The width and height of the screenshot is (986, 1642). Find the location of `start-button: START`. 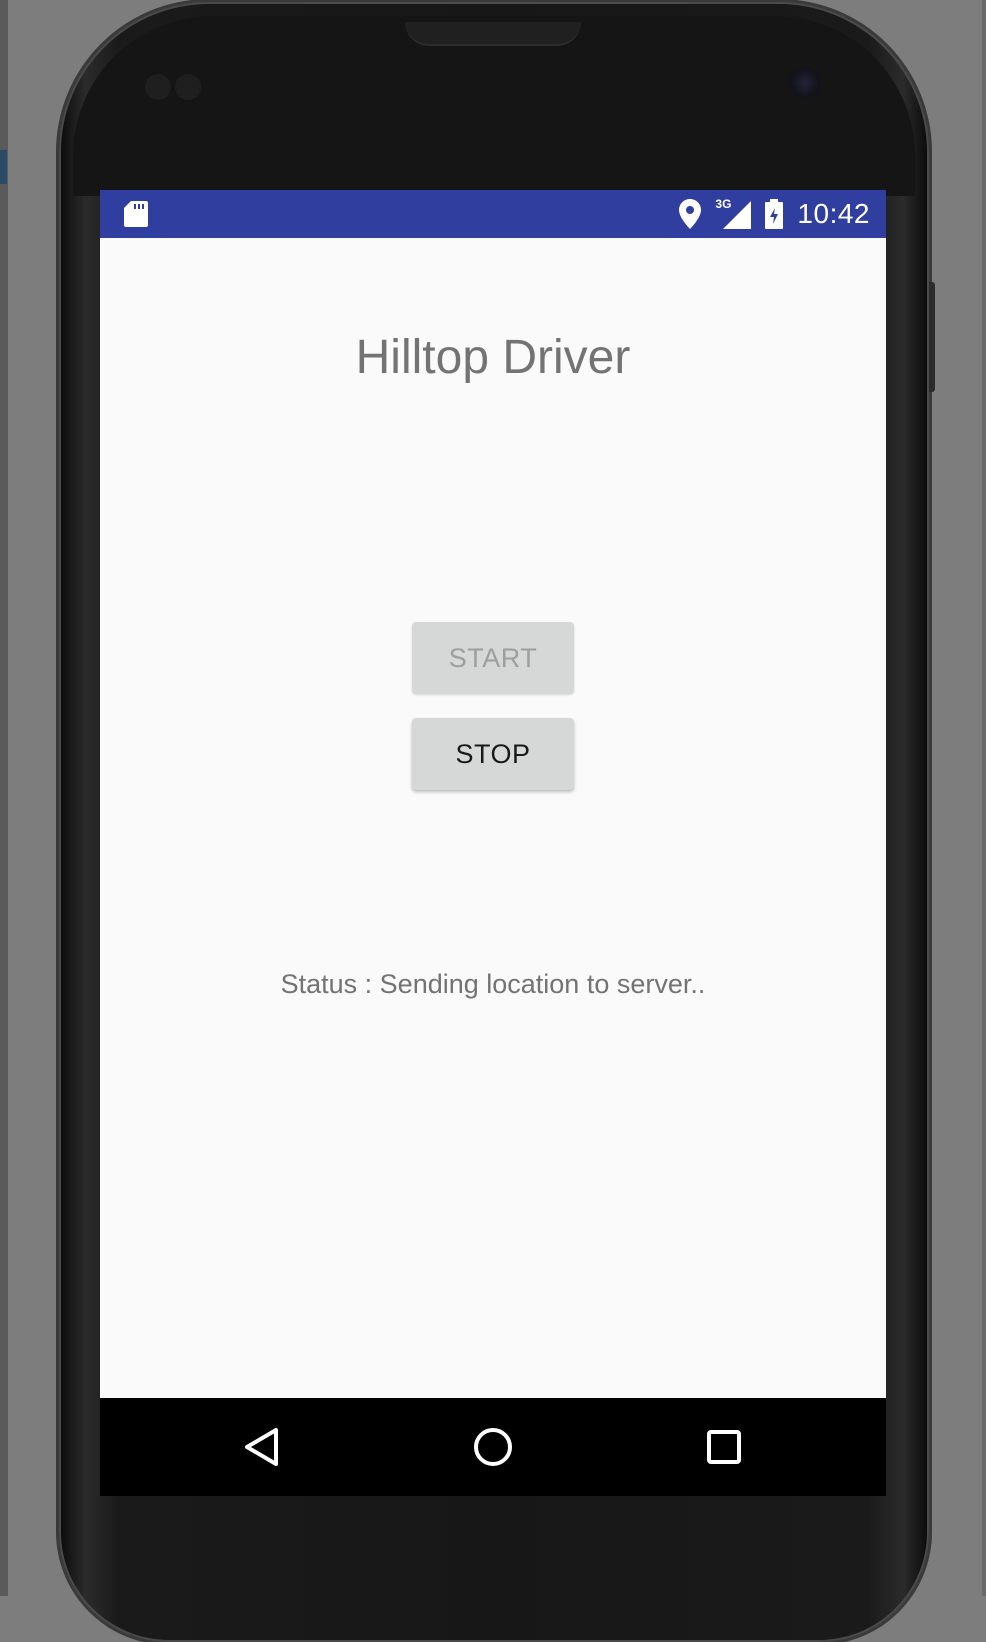

start-button: START is located at coordinates (493, 658).